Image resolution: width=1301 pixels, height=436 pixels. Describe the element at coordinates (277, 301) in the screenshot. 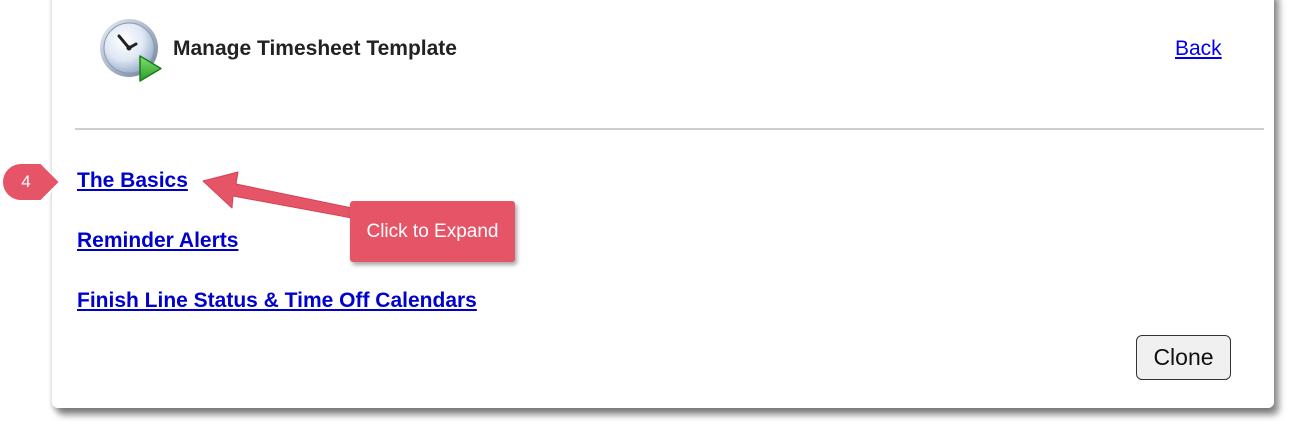

I see `section-link-finish-line-status: Finish Line Status & Time Off Calendars` at that location.